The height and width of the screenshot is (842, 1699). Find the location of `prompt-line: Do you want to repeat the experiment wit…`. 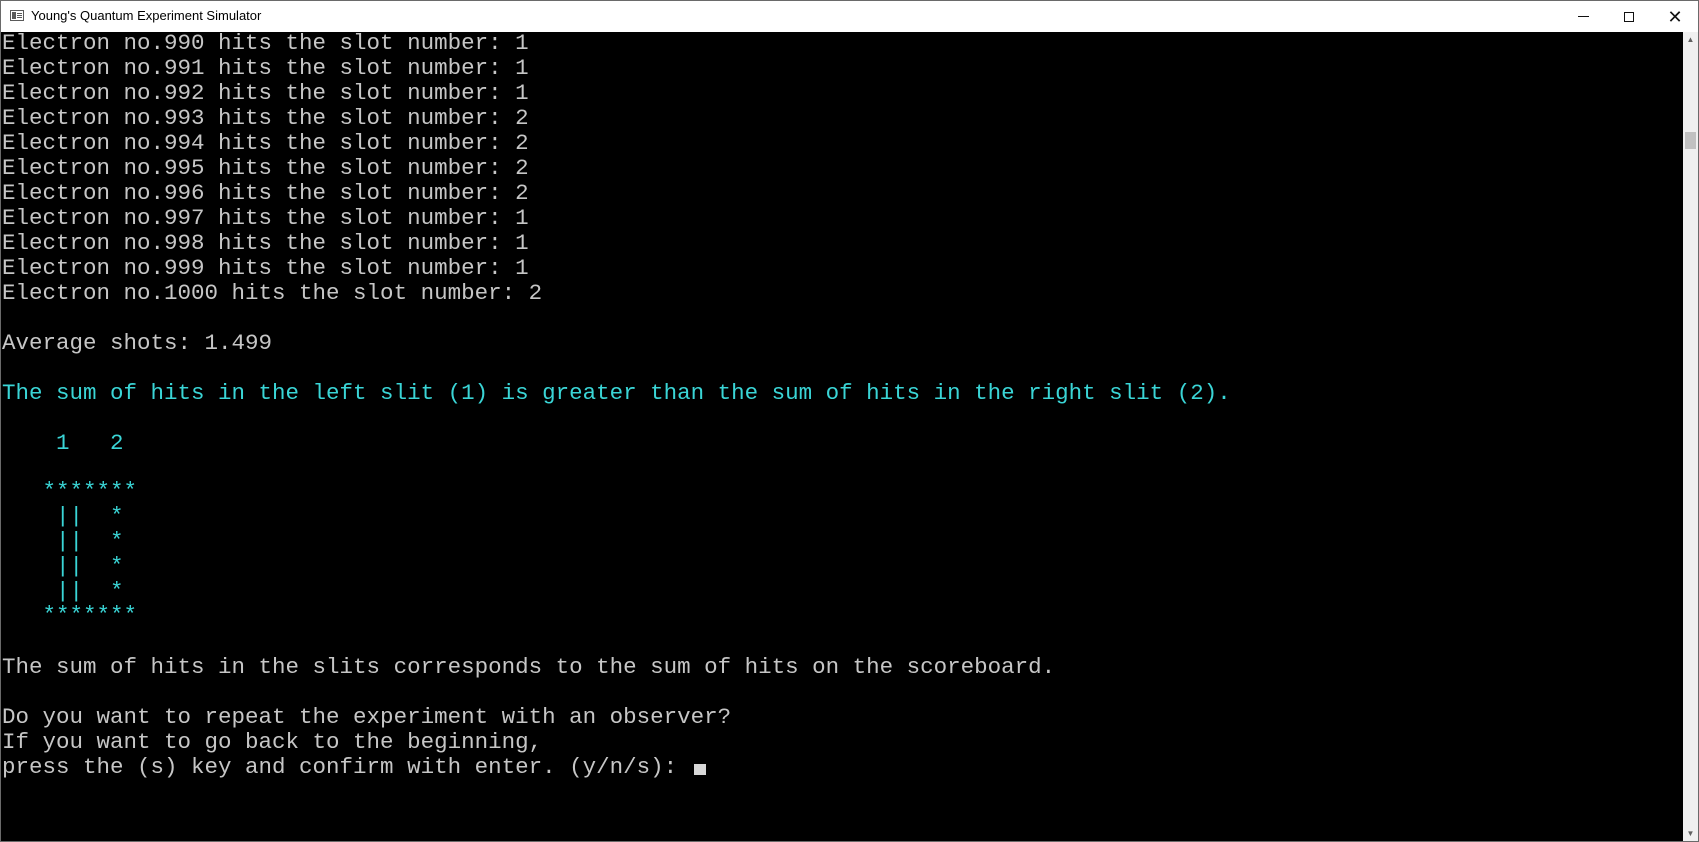

prompt-line: Do you want to repeat the experiment wit… is located at coordinates (367, 717).